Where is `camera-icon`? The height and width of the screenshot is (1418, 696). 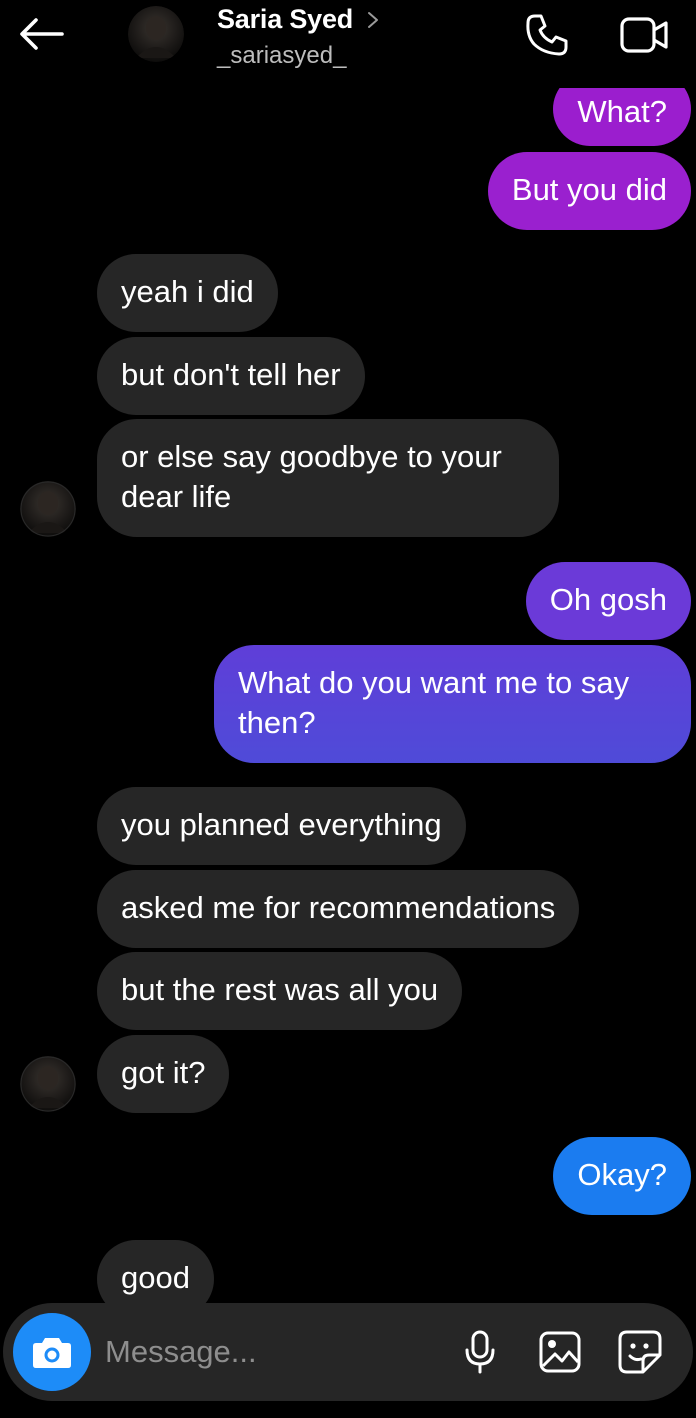
camera-icon is located at coordinates (52, 1353).